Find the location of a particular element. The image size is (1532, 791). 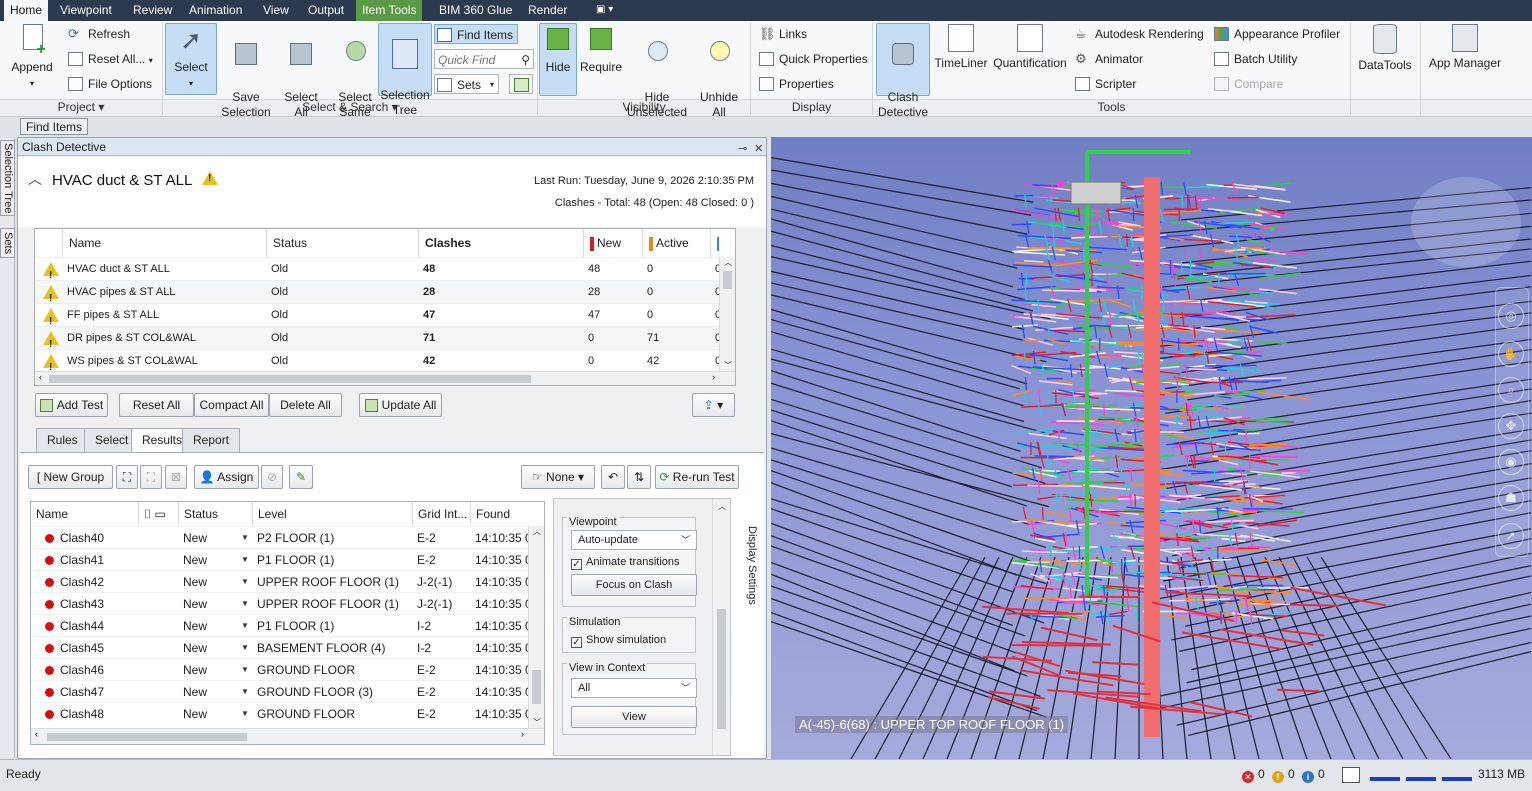

tests-vertical-scrollbar: ︿ ﹀ is located at coordinates (727, 314).